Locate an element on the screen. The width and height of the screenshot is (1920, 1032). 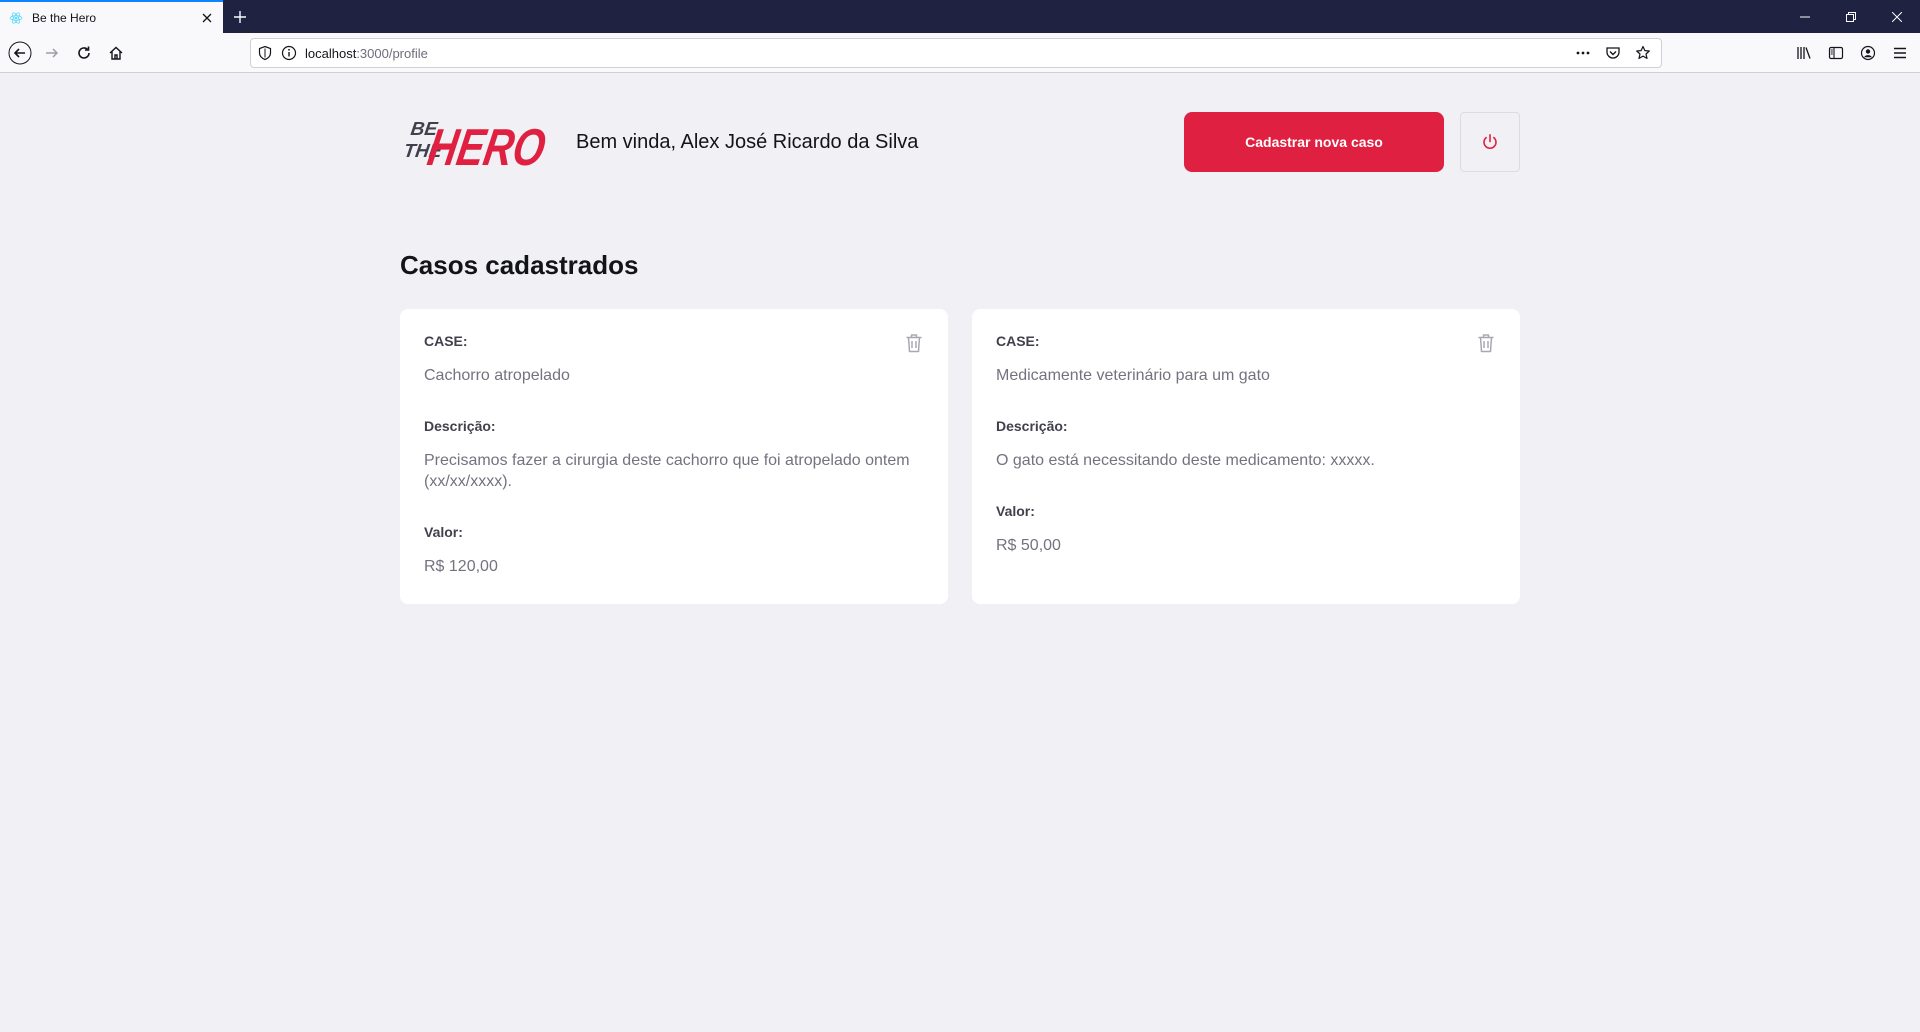
react-icon is located at coordinates (16, 18).